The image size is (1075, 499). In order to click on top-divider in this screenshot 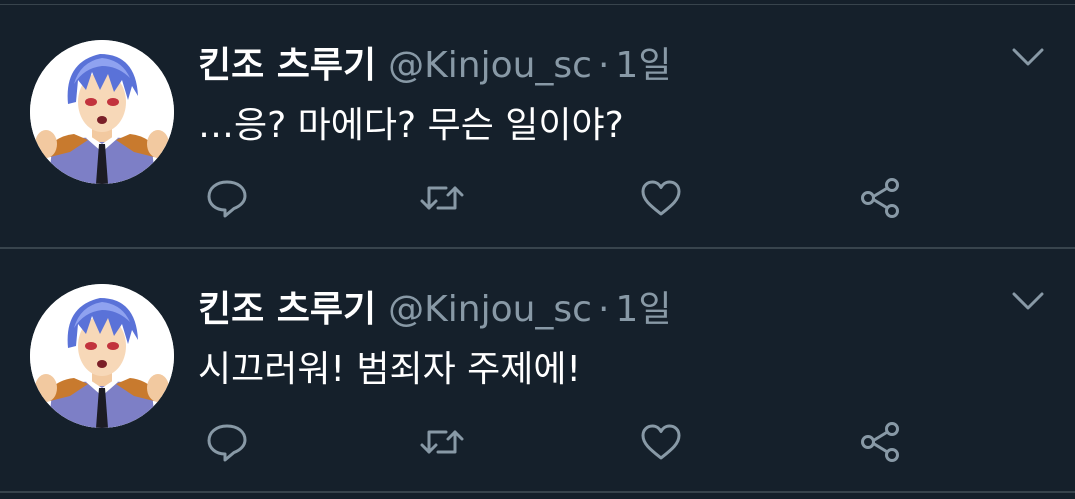, I will do `click(537, 4)`.